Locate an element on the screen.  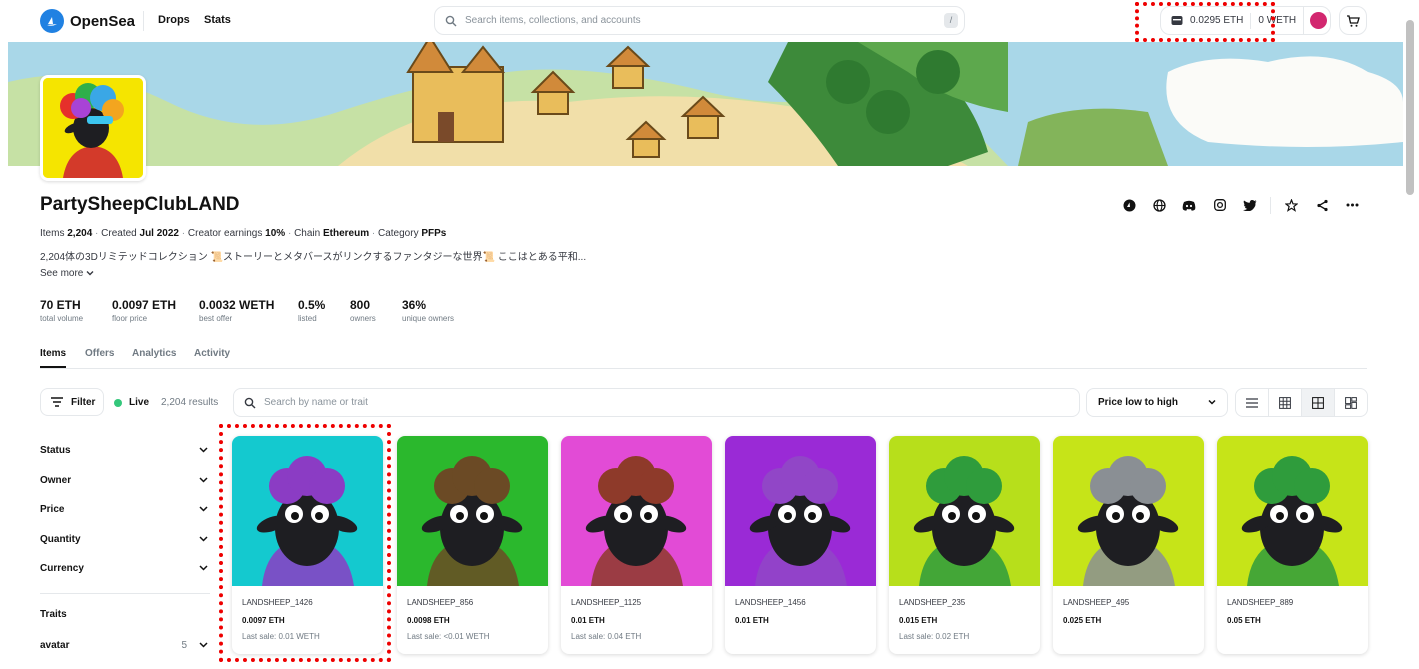
collection-title: PartySheepClubLAND is located at coordinates (140, 204).